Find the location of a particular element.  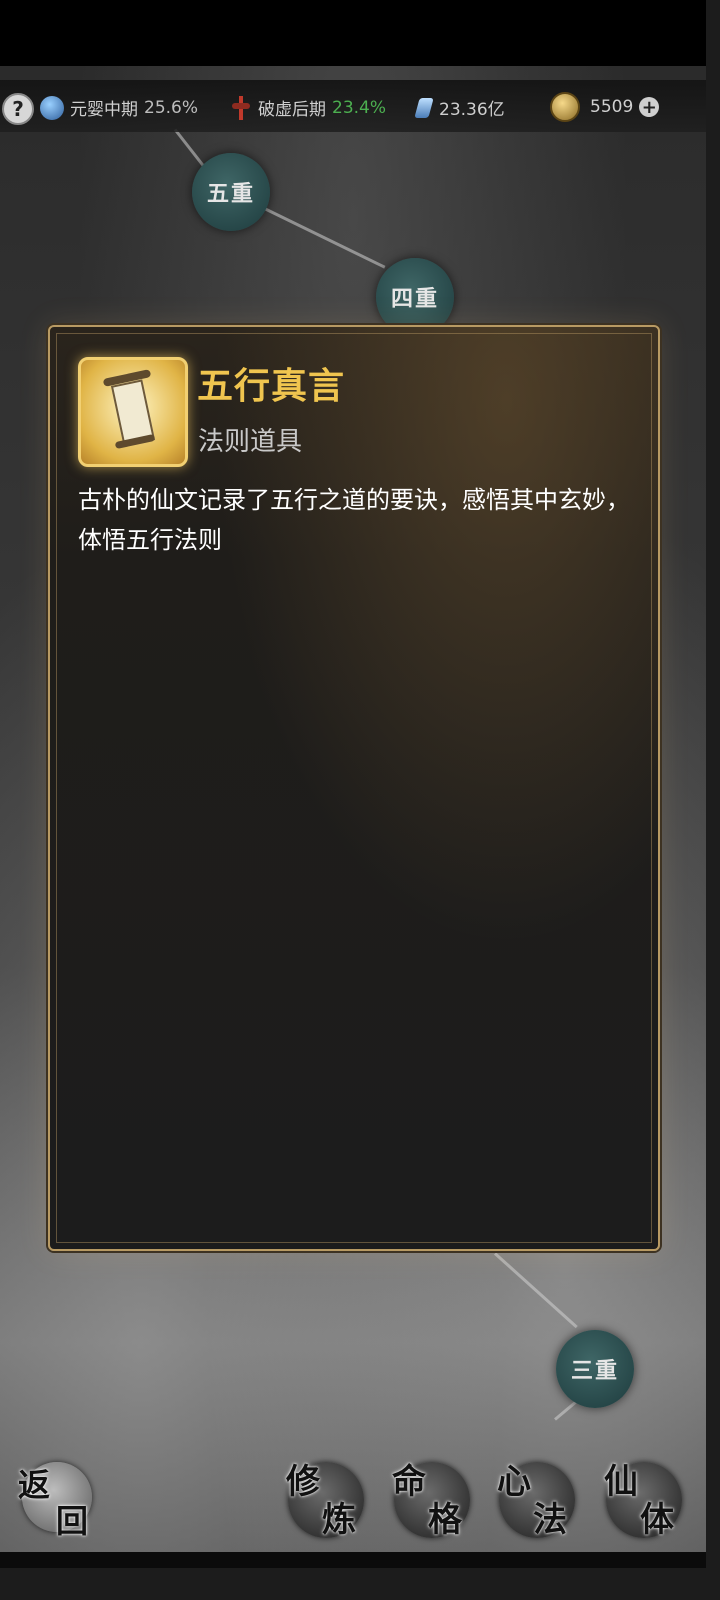

method-char-2: 法 is located at coordinates (550, 1520).